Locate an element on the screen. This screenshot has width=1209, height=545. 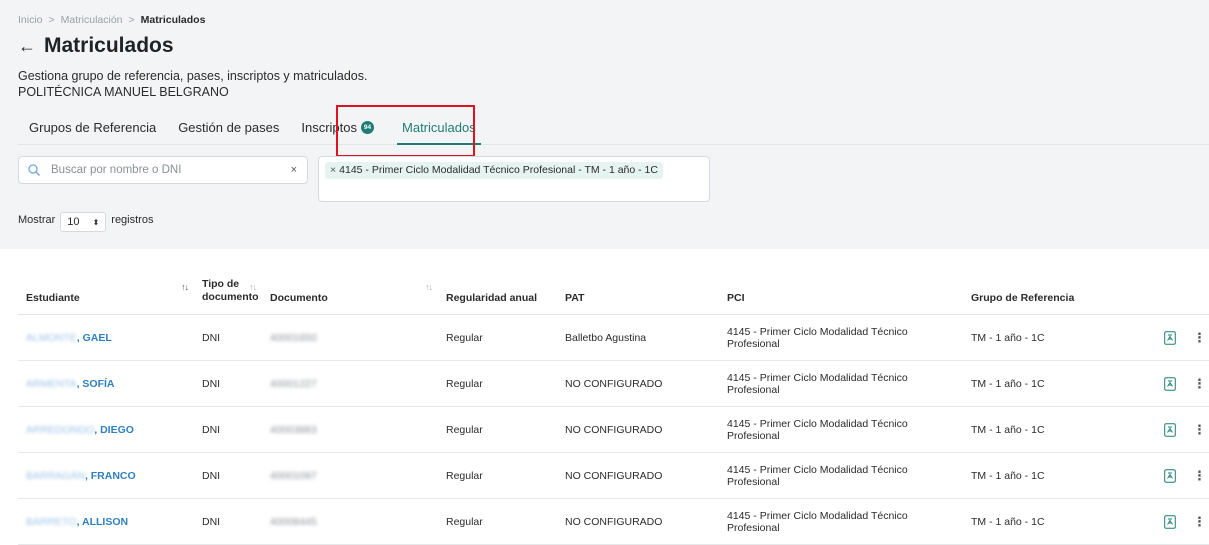
document-cell: 40008445 is located at coordinates (350, 521).